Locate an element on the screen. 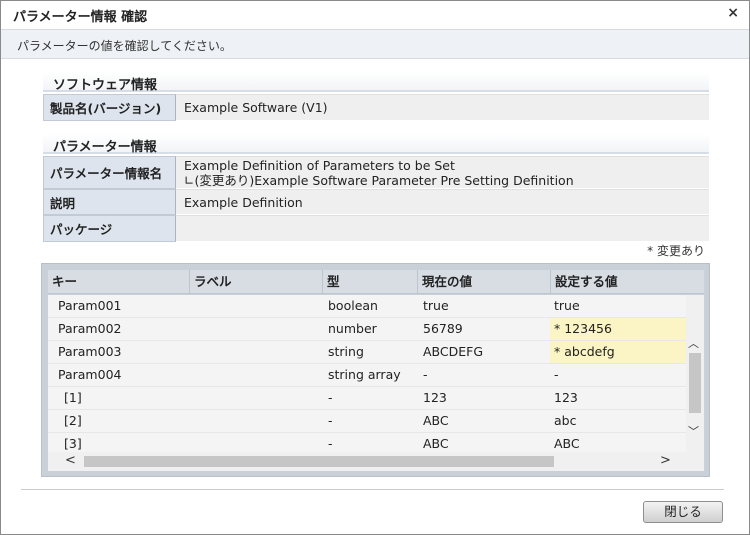 The width and height of the screenshot is (750, 535). package-row: パッケージ is located at coordinates (376, 228).